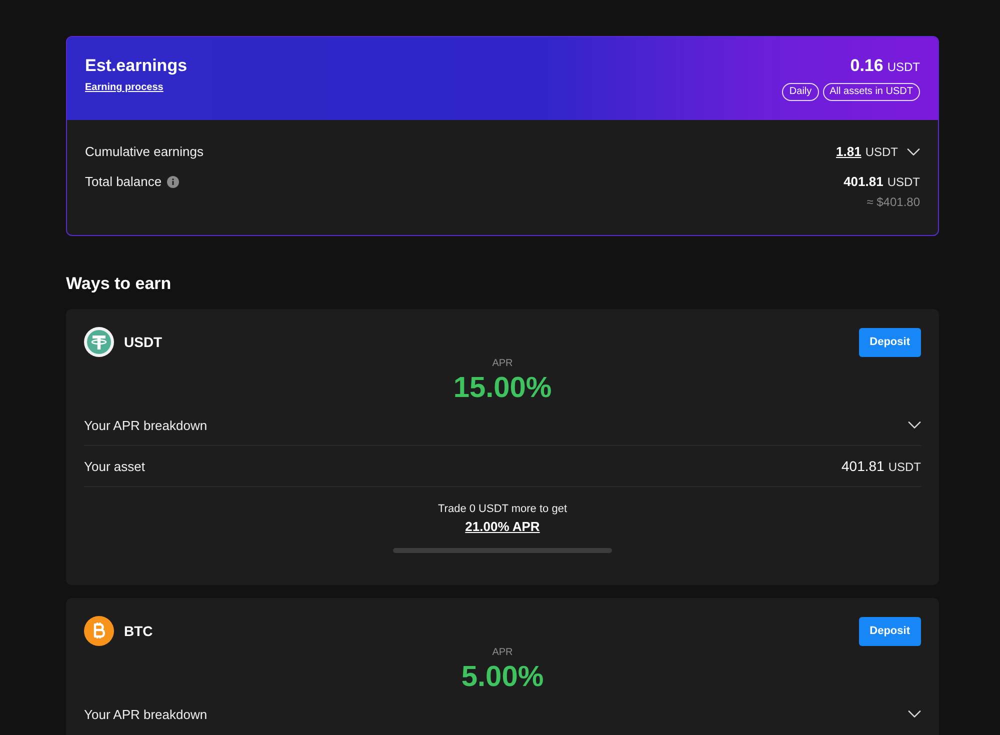 The width and height of the screenshot is (1000, 735). I want to click on coin-name: USDT, so click(143, 342).